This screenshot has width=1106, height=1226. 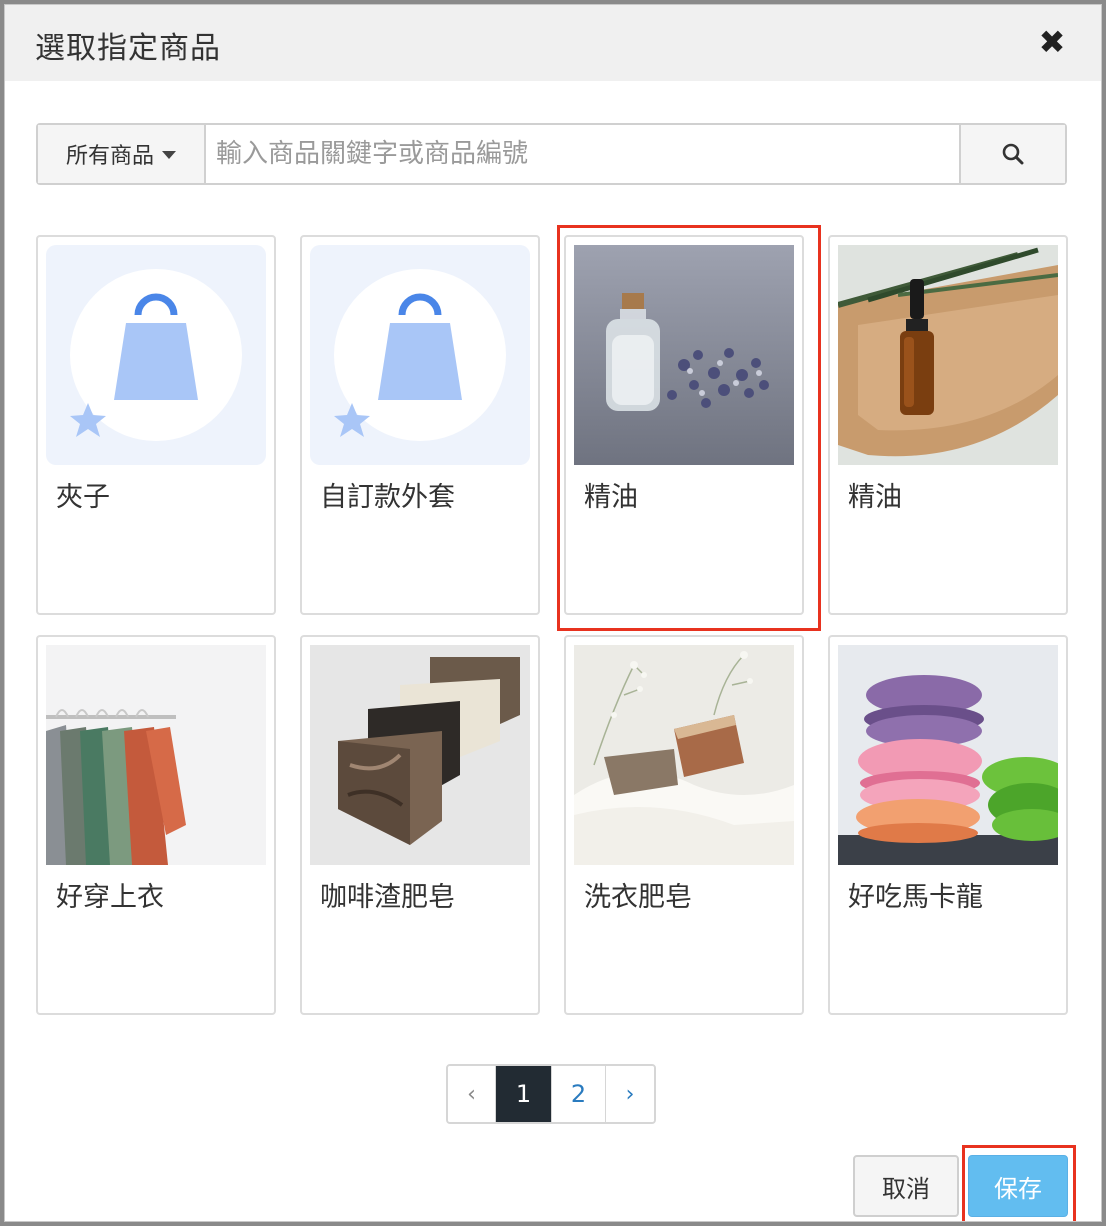 I want to click on search-icon, so click(x=1013, y=154).